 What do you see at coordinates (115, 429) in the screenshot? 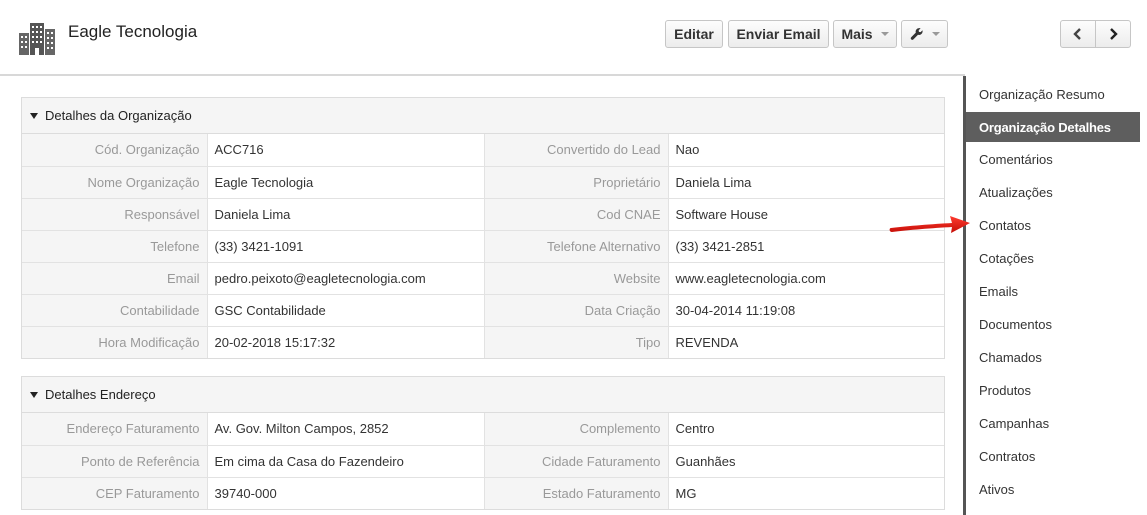
I see `field-label: Endereço Faturamento` at bounding box center [115, 429].